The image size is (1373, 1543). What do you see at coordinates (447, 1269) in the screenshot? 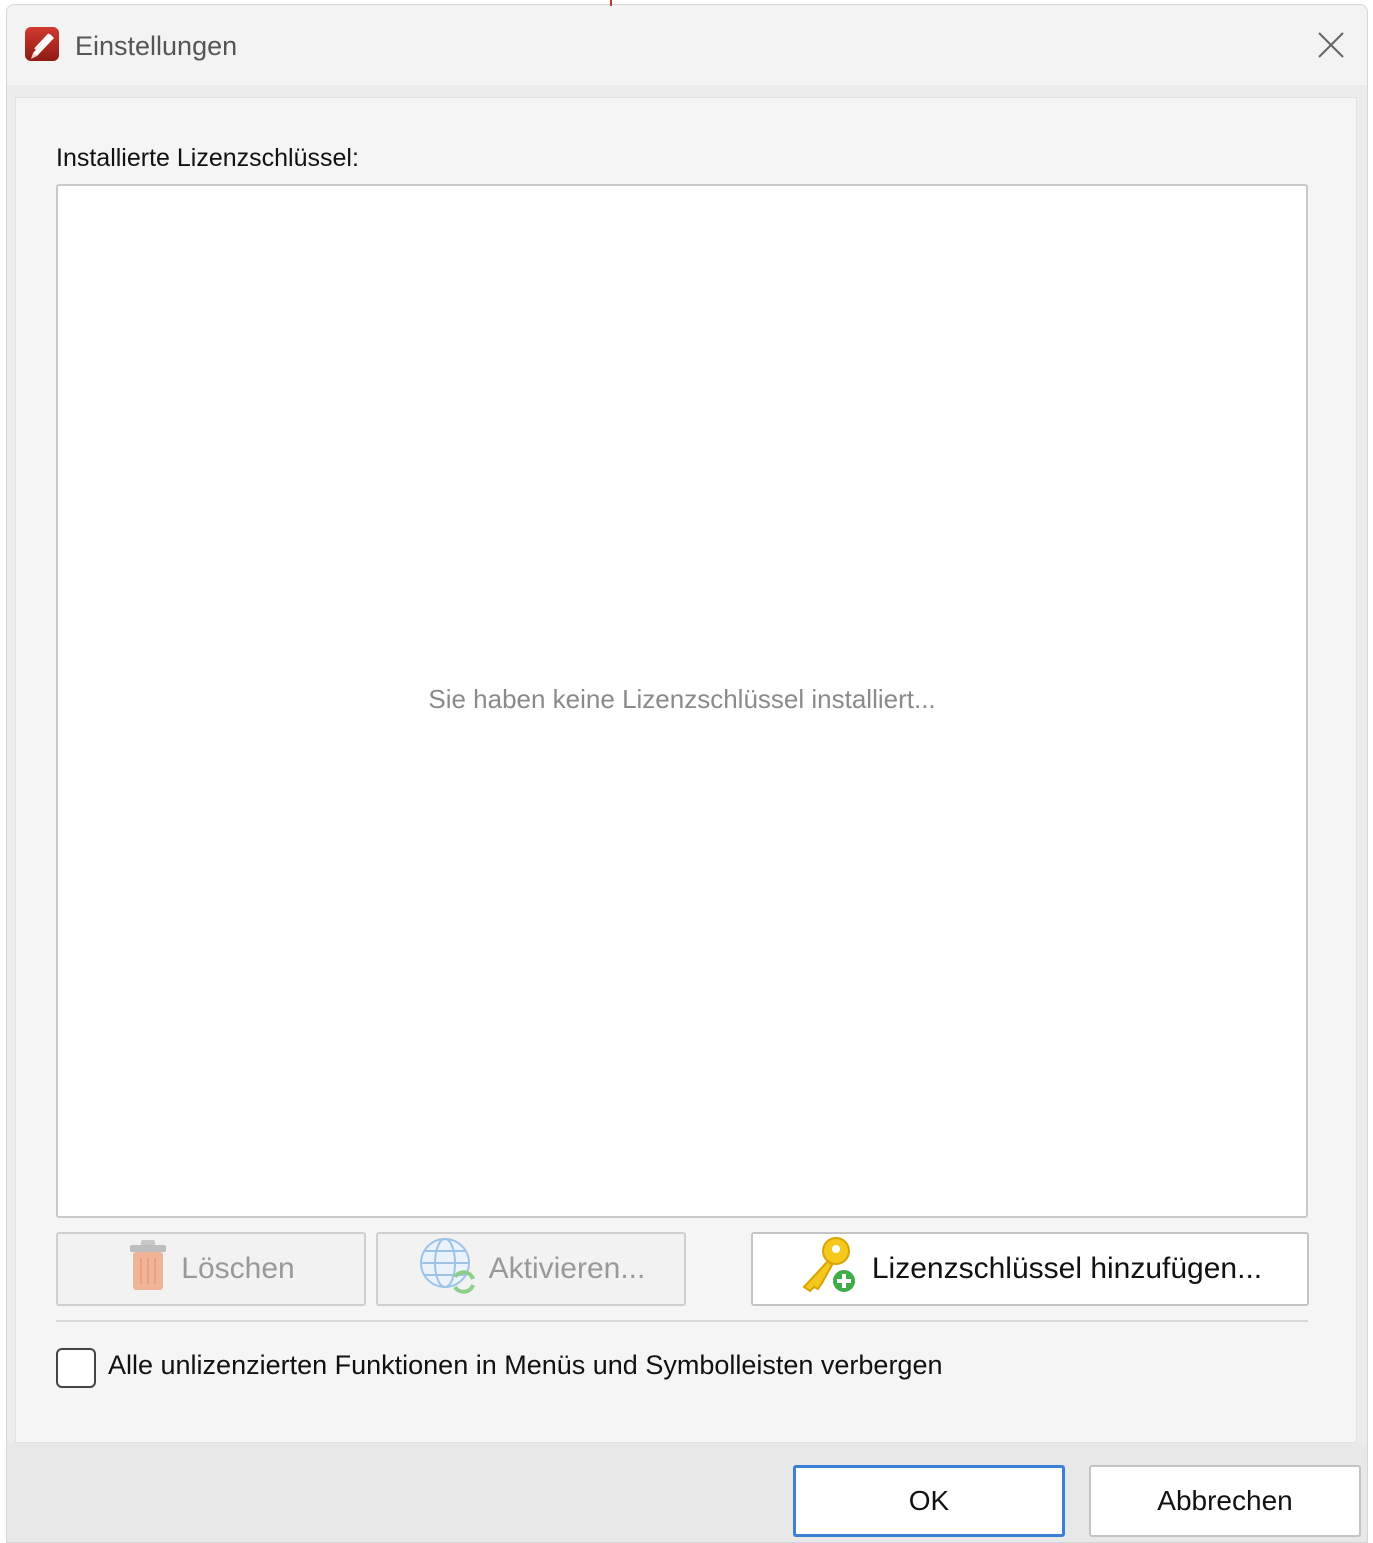
I see `globe-sync-icon` at bounding box center [447, 1269].